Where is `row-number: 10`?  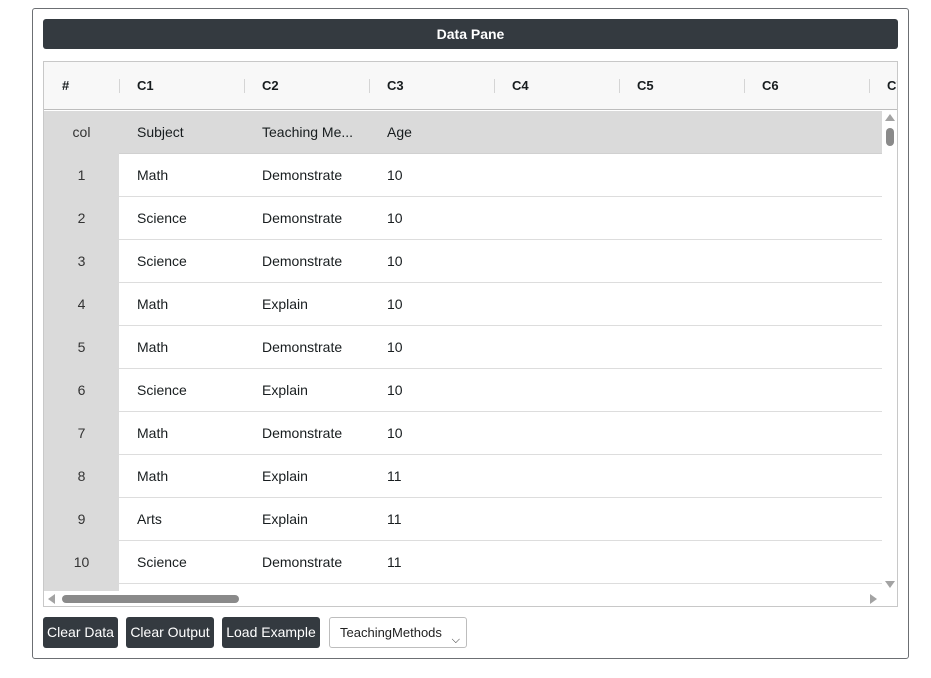
row-number: 10 is located at coordinates (81, 562).